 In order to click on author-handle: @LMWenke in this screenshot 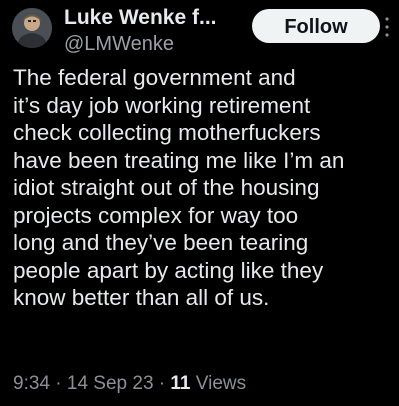, I will do `click(154, 44)`.